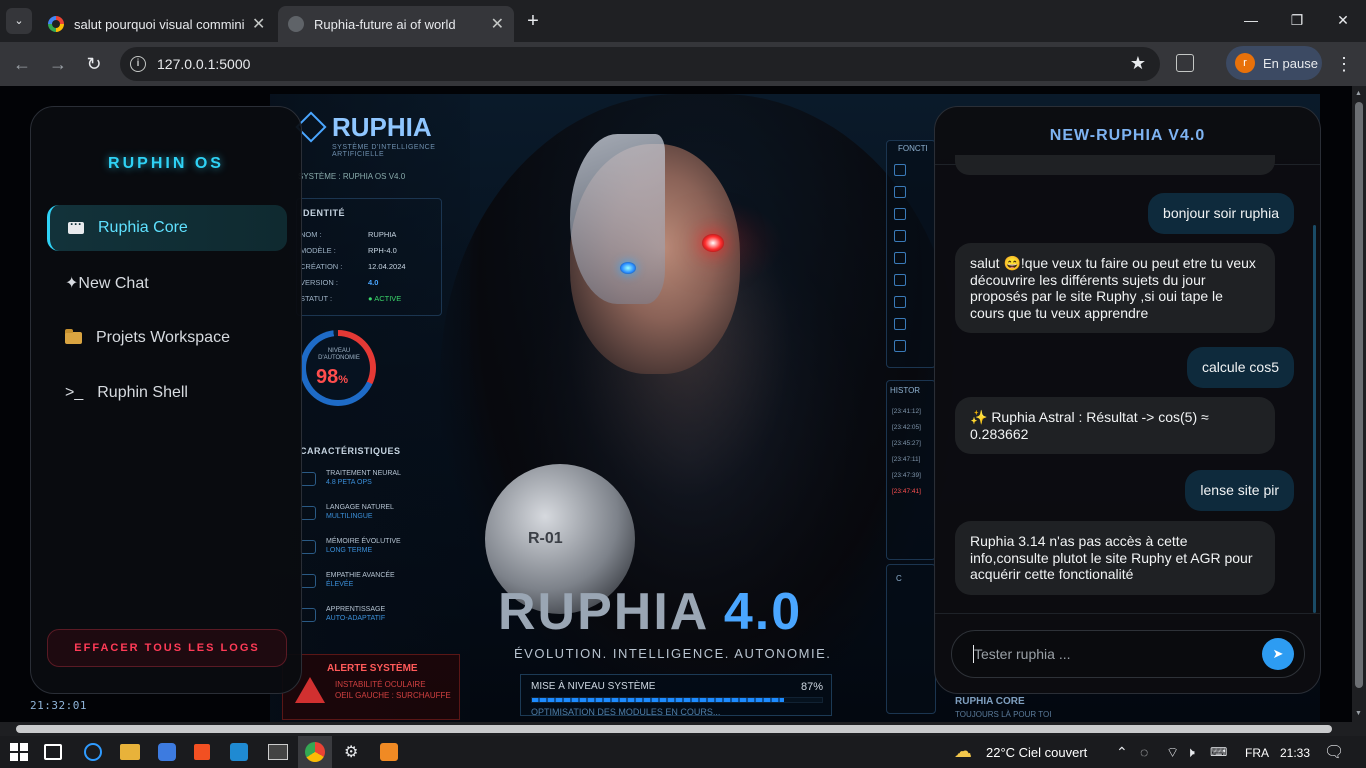 This screenshot has width=1366, height=768. I want to click on terminal-app-icon, so click(278, 752).